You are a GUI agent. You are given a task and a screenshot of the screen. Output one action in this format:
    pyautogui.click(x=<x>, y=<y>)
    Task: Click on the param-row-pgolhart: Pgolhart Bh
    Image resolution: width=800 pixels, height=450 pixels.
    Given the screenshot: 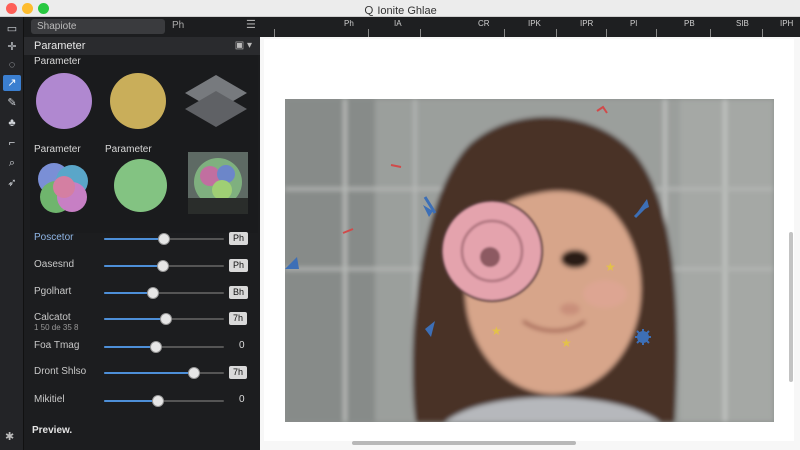 What is the action you would take?
    pyautogui.click(x=142, y=293)
    